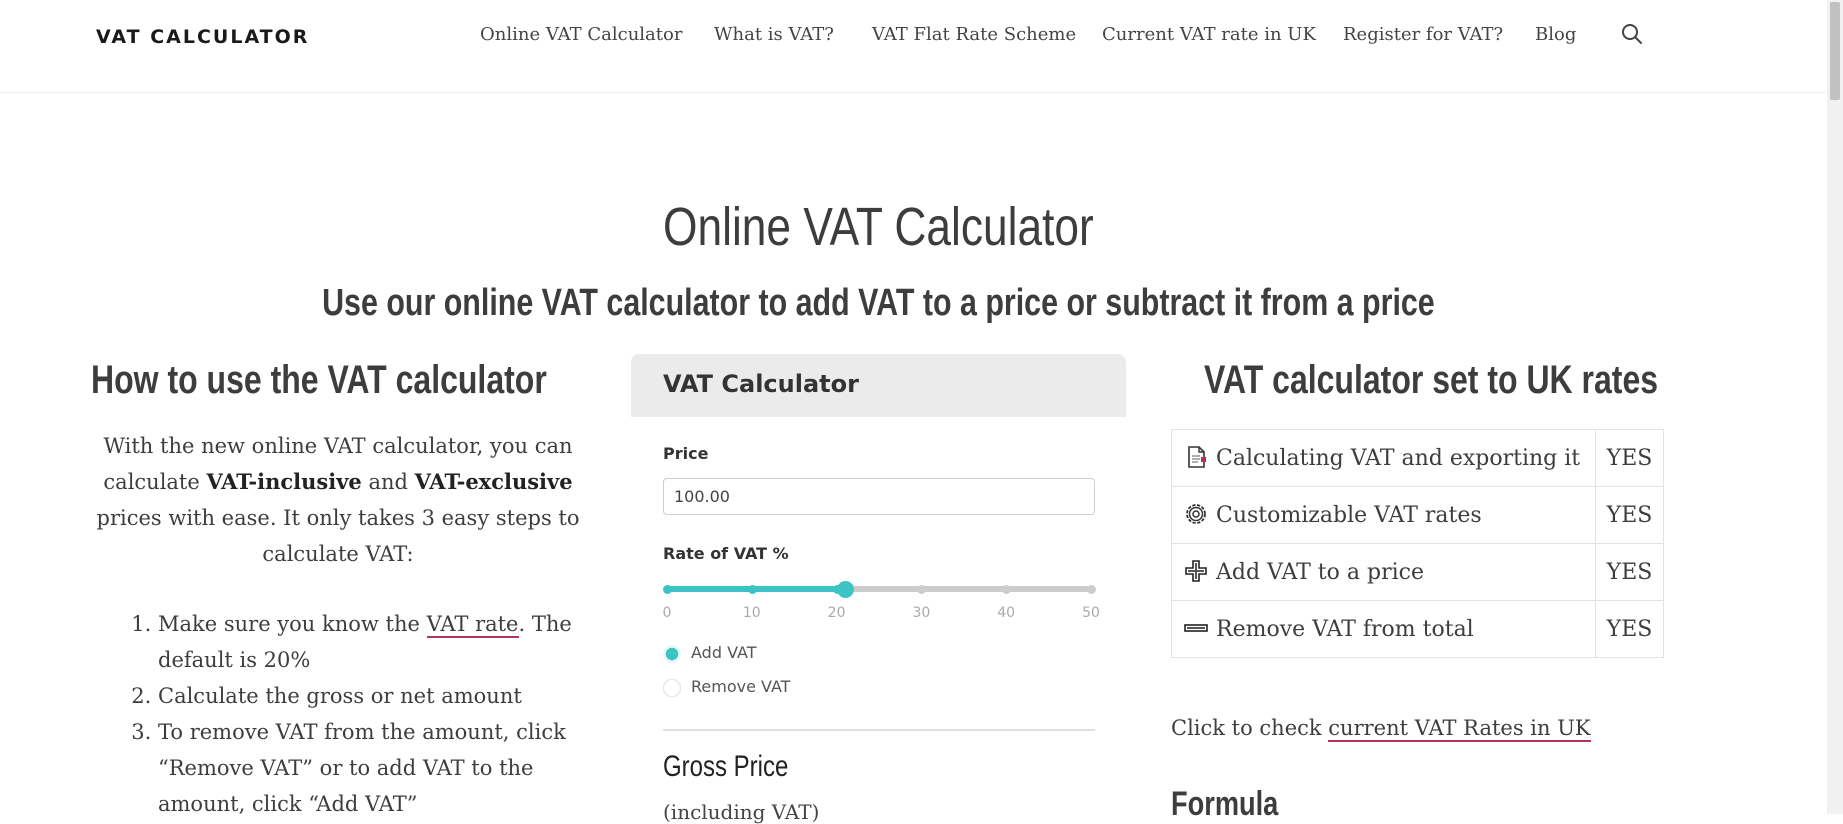 This screenshot has height=824, width=1843. What do you see at coordinates (761, 384) in the screenshot?
I see `calculator-title: VAT Calculator` at bounding box center [761, 384].